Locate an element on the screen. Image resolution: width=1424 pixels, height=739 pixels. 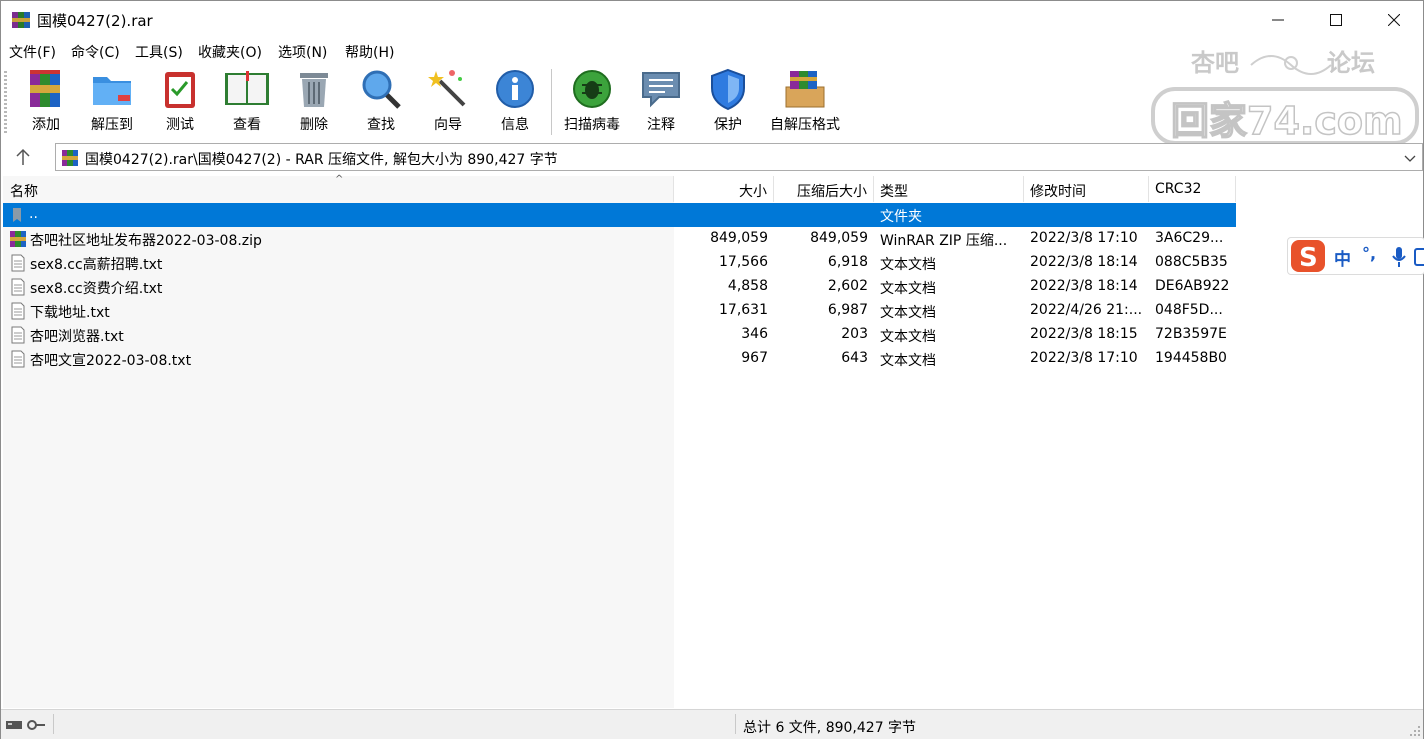
column-header-crc: CRC32 is located at coordinates (1192, 189).